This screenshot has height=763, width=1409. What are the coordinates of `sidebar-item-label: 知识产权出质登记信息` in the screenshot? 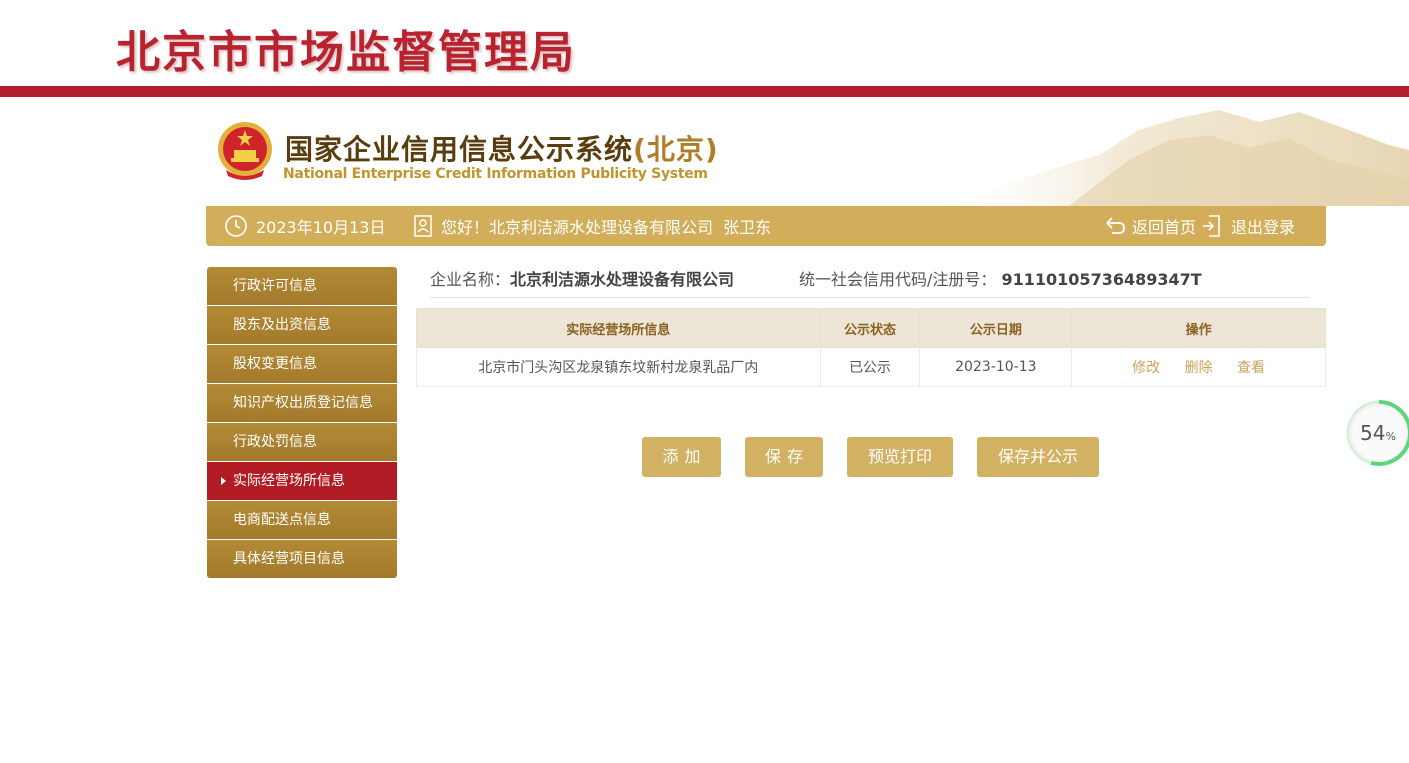 It's located at (303, 403).